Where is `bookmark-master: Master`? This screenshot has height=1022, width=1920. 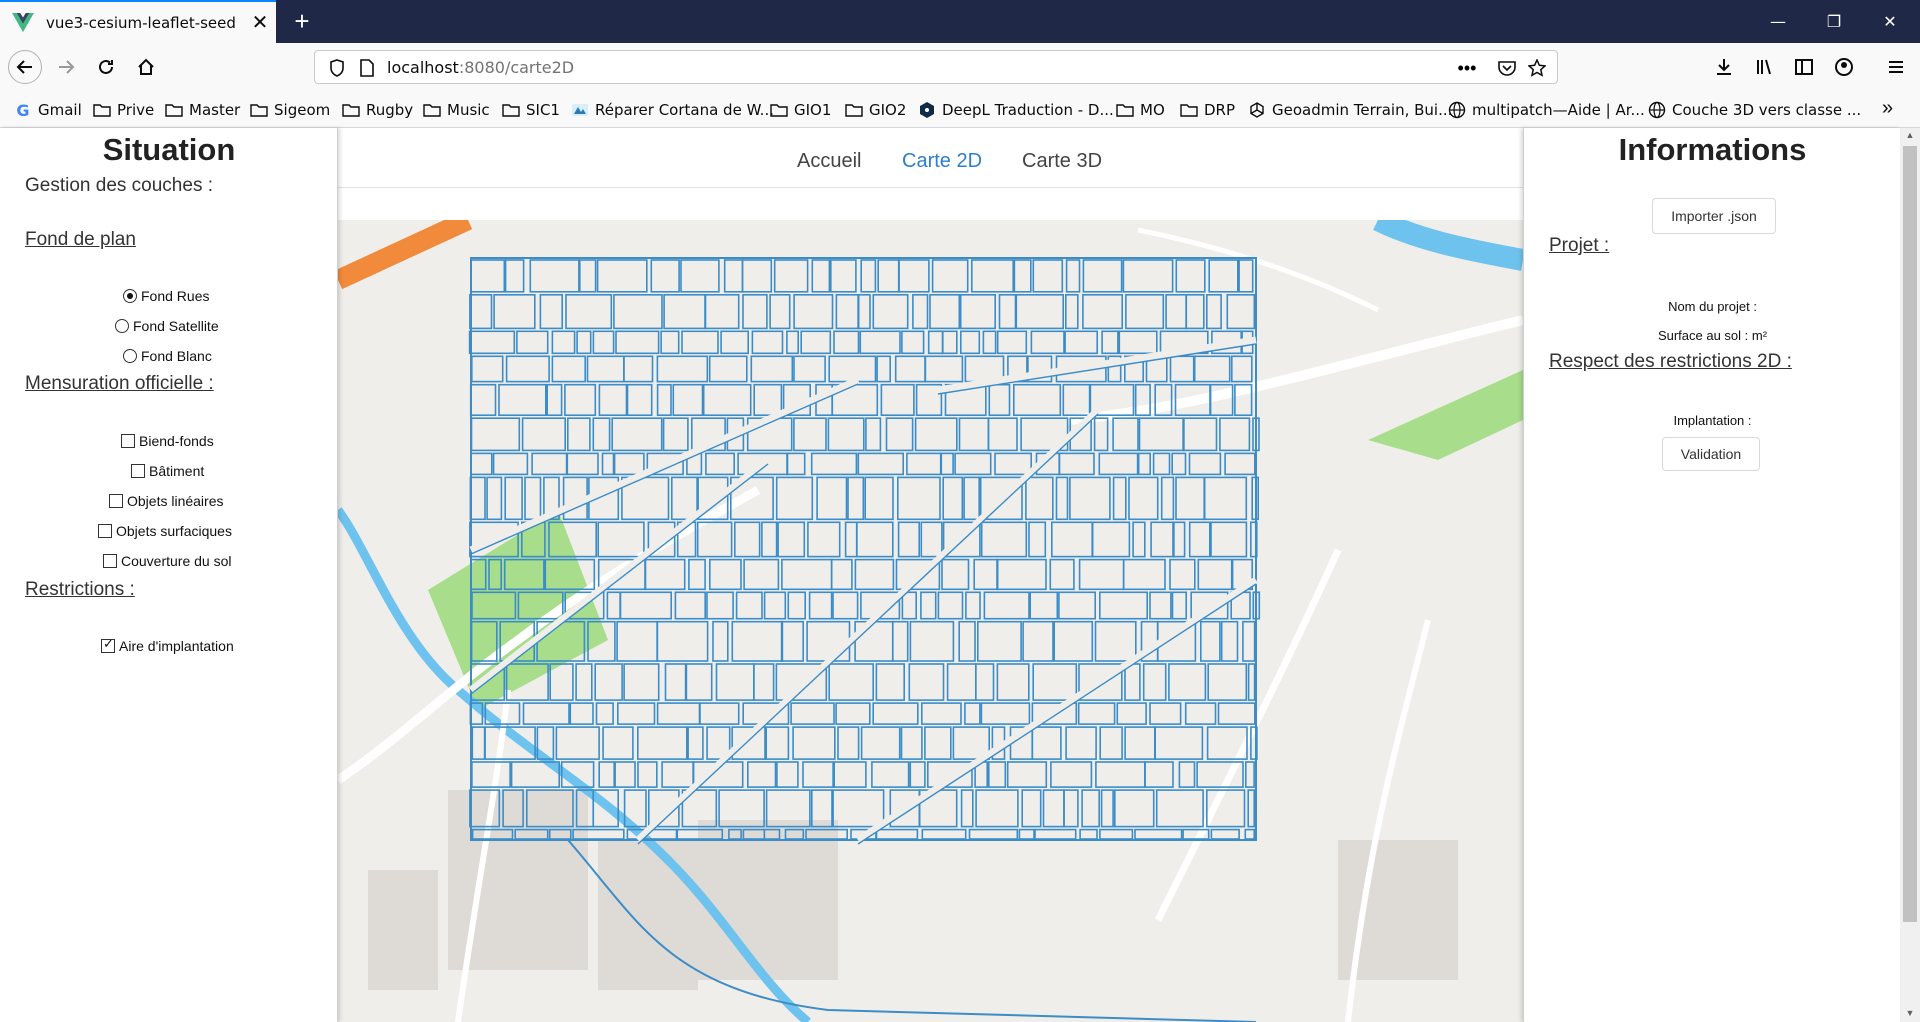
bookmark-master: Master is located at coordinates (202, 110).